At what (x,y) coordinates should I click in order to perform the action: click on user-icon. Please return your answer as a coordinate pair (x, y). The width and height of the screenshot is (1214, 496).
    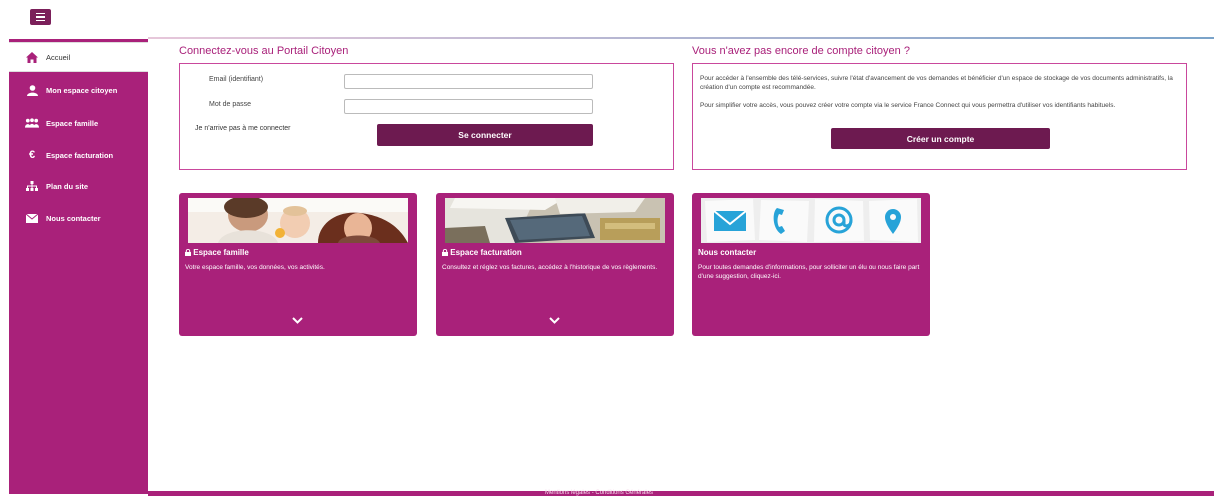
    Looking at the image, I should click on (32, 90).